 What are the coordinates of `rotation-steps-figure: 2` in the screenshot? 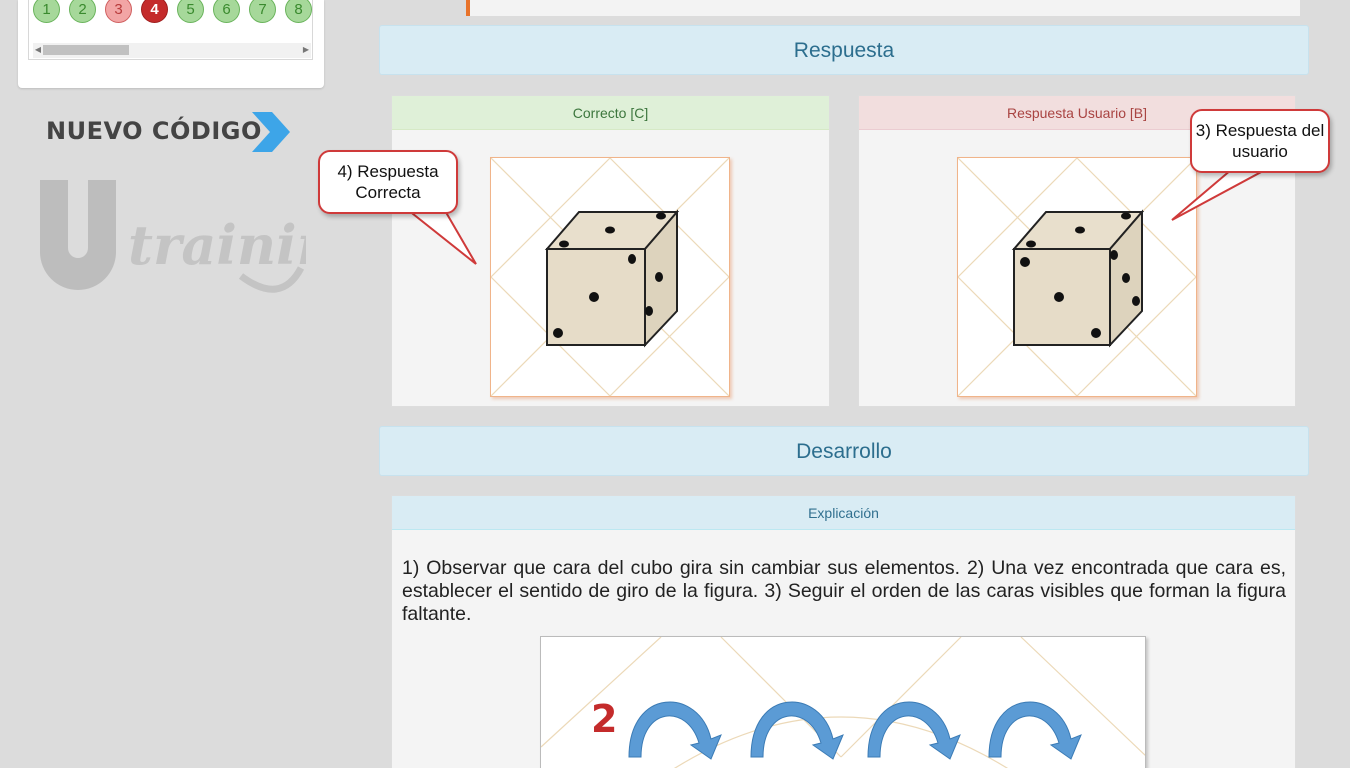 It's located at (843, 702).